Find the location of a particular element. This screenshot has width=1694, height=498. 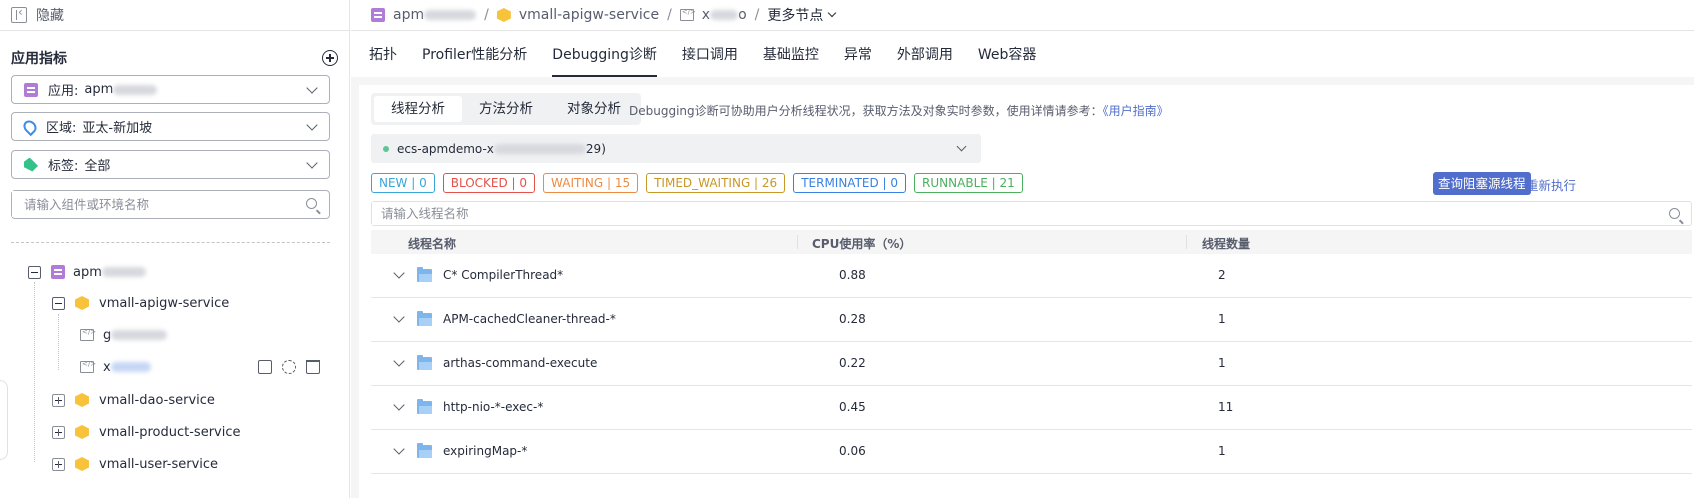

instance-icon is located at coordinates (687, 14).